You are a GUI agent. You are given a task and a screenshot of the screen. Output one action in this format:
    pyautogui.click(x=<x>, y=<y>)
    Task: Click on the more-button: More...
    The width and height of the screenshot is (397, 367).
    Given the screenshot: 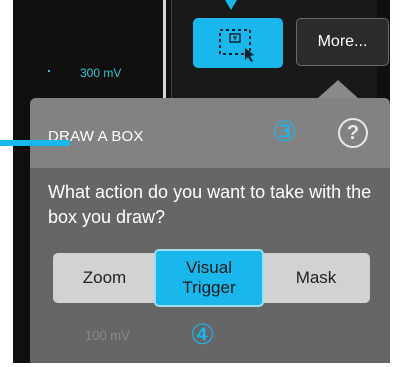 What is the action you would take?
    pyautogui.click(x=342, y=42)
    